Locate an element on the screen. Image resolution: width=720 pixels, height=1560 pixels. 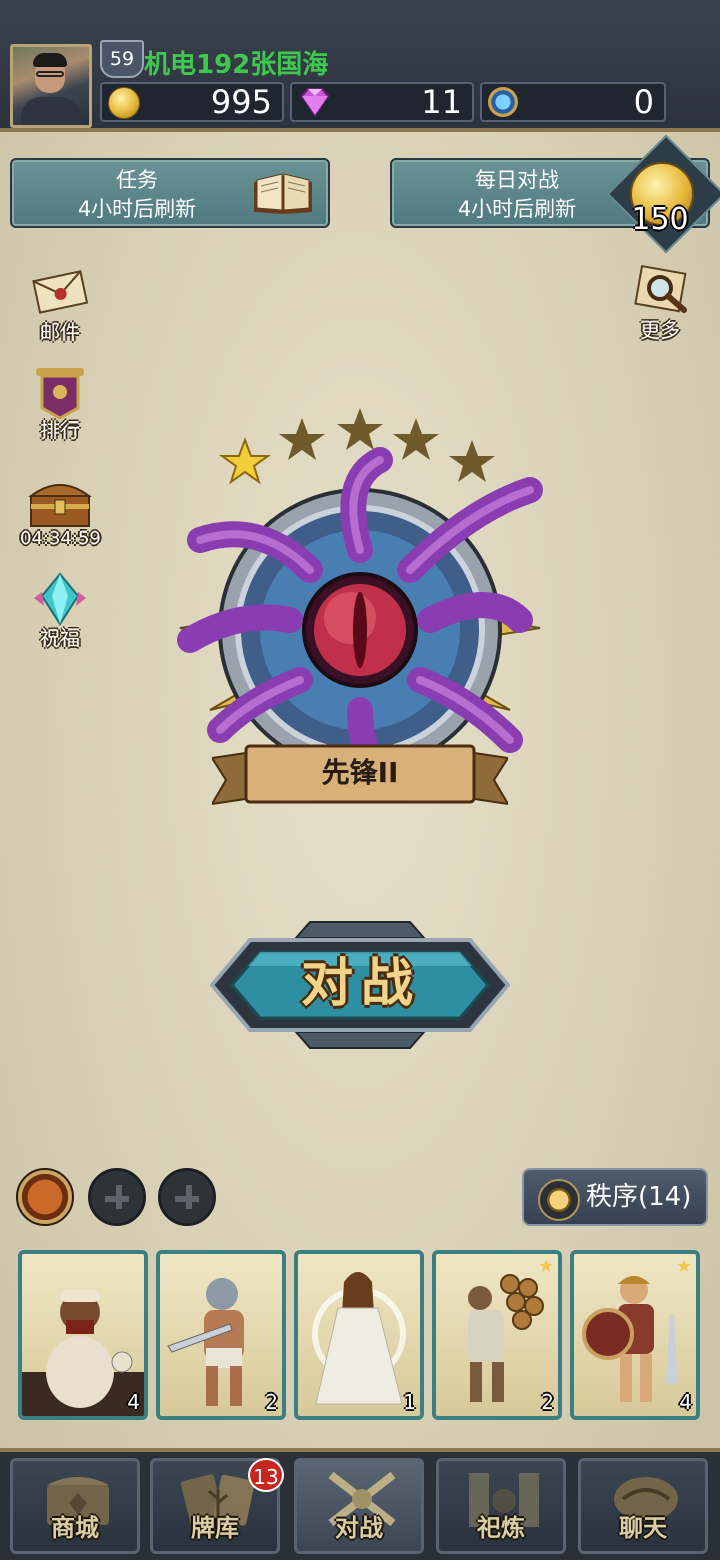
card-shield-warrior: ★ 4 is located at coordinates (635, 1335).